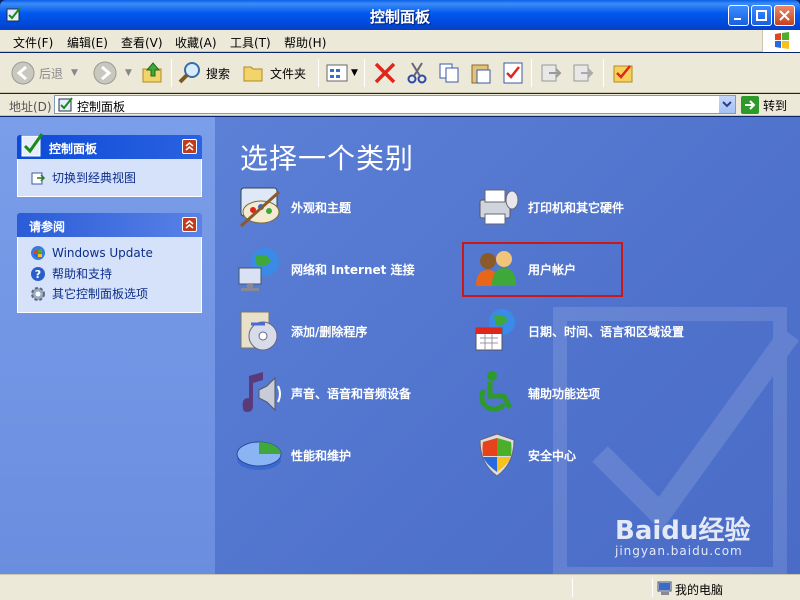  Describe the element at coordinates (293, 207) in the screenshot. I see `category-appearance-themes: 外观和主题` at that location.